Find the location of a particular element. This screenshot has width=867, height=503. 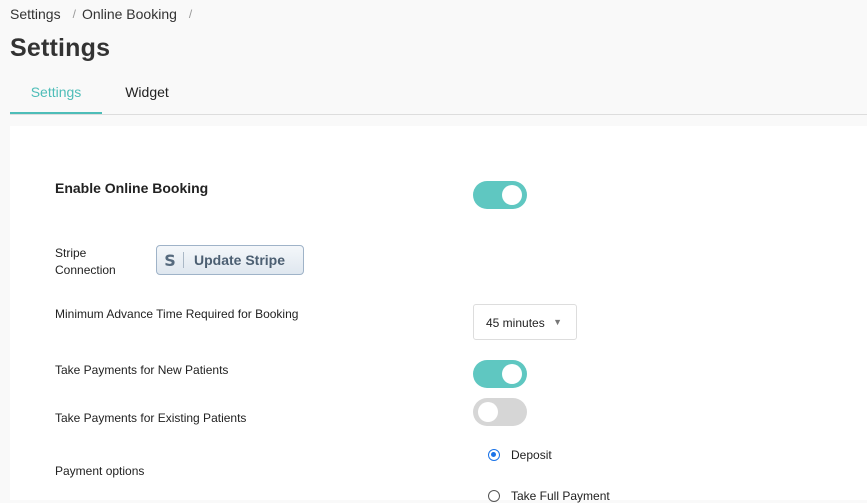

enable-online-booking-toggle is located at coordinates (500, 195).